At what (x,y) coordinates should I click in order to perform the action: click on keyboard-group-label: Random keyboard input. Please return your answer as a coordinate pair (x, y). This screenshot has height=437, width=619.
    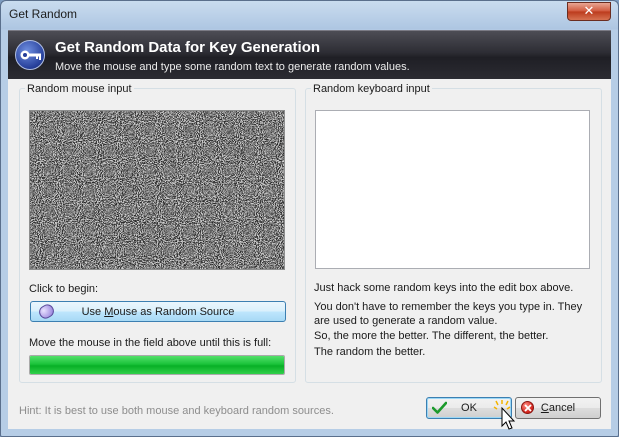
    Looking at the image, I should click on (371, 89).